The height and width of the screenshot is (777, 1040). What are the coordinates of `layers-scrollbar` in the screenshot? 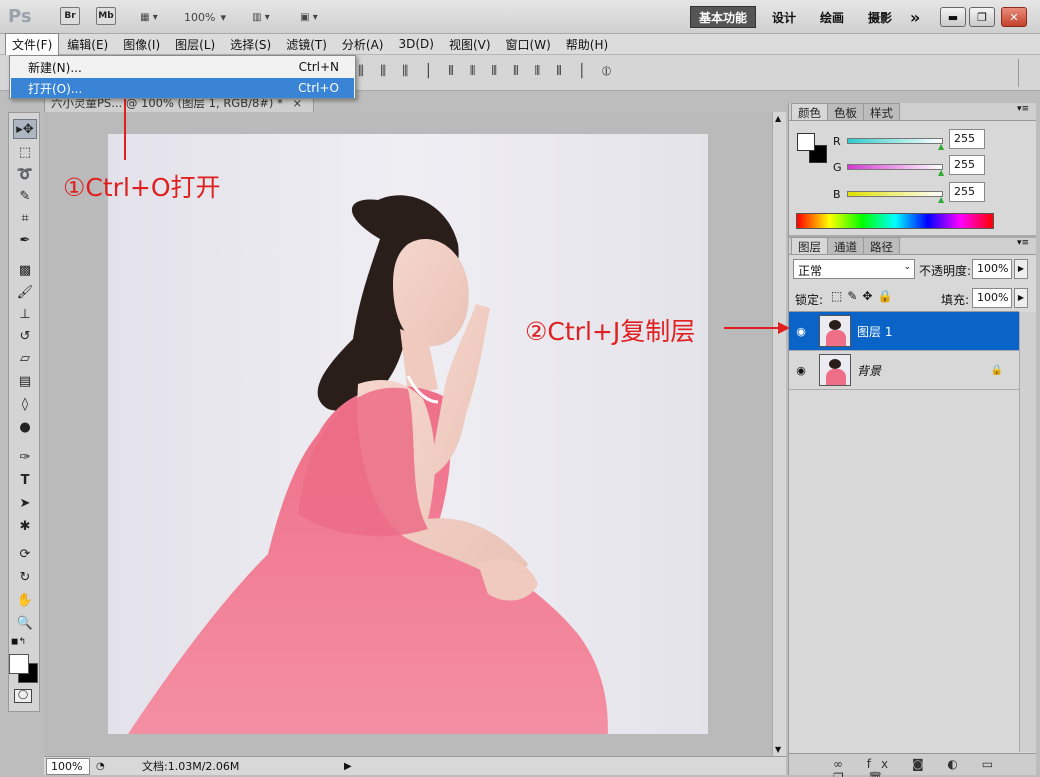 It's located at (1027, 532).